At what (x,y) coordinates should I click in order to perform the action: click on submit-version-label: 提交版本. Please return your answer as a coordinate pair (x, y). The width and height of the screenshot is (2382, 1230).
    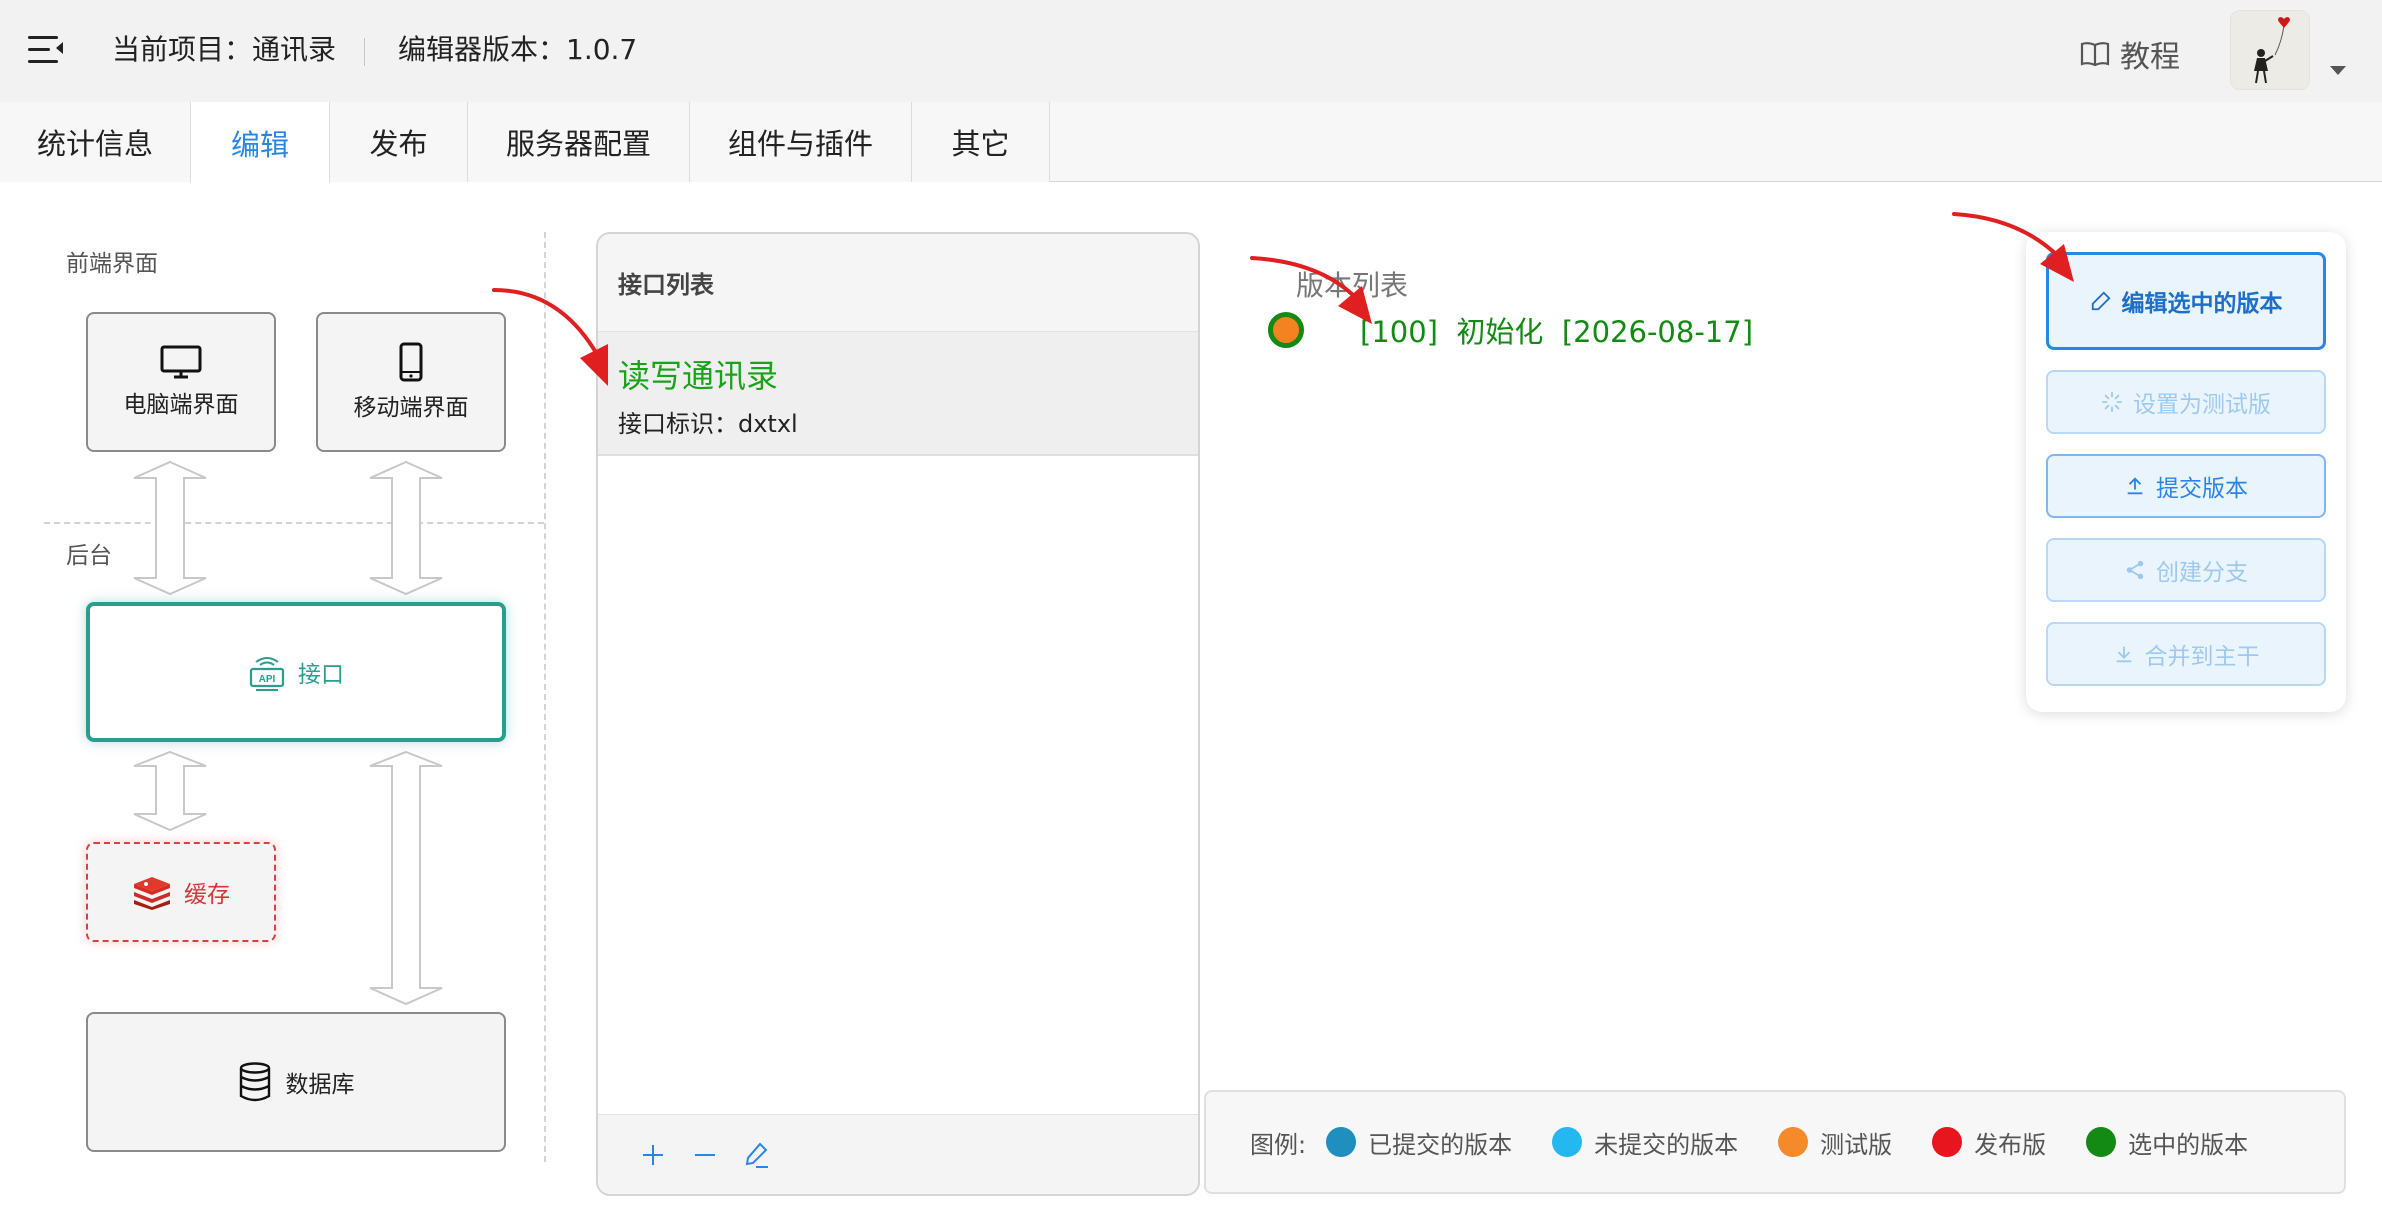
    Looking at the image, I should click on (2202, 489).